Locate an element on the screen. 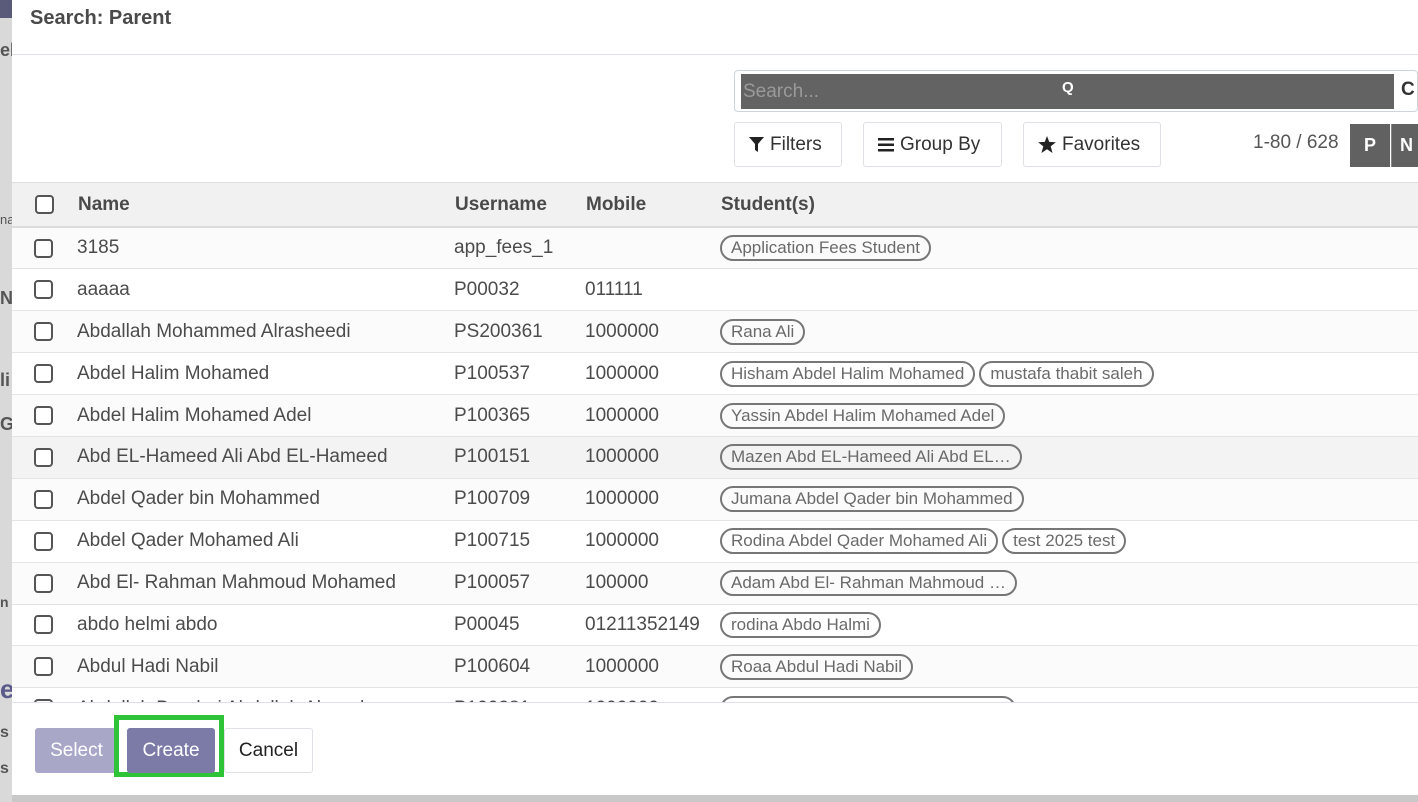 The height and width of the screenshot is (802, 1418). filters-label: Filters is located at coordinates (796, 144).